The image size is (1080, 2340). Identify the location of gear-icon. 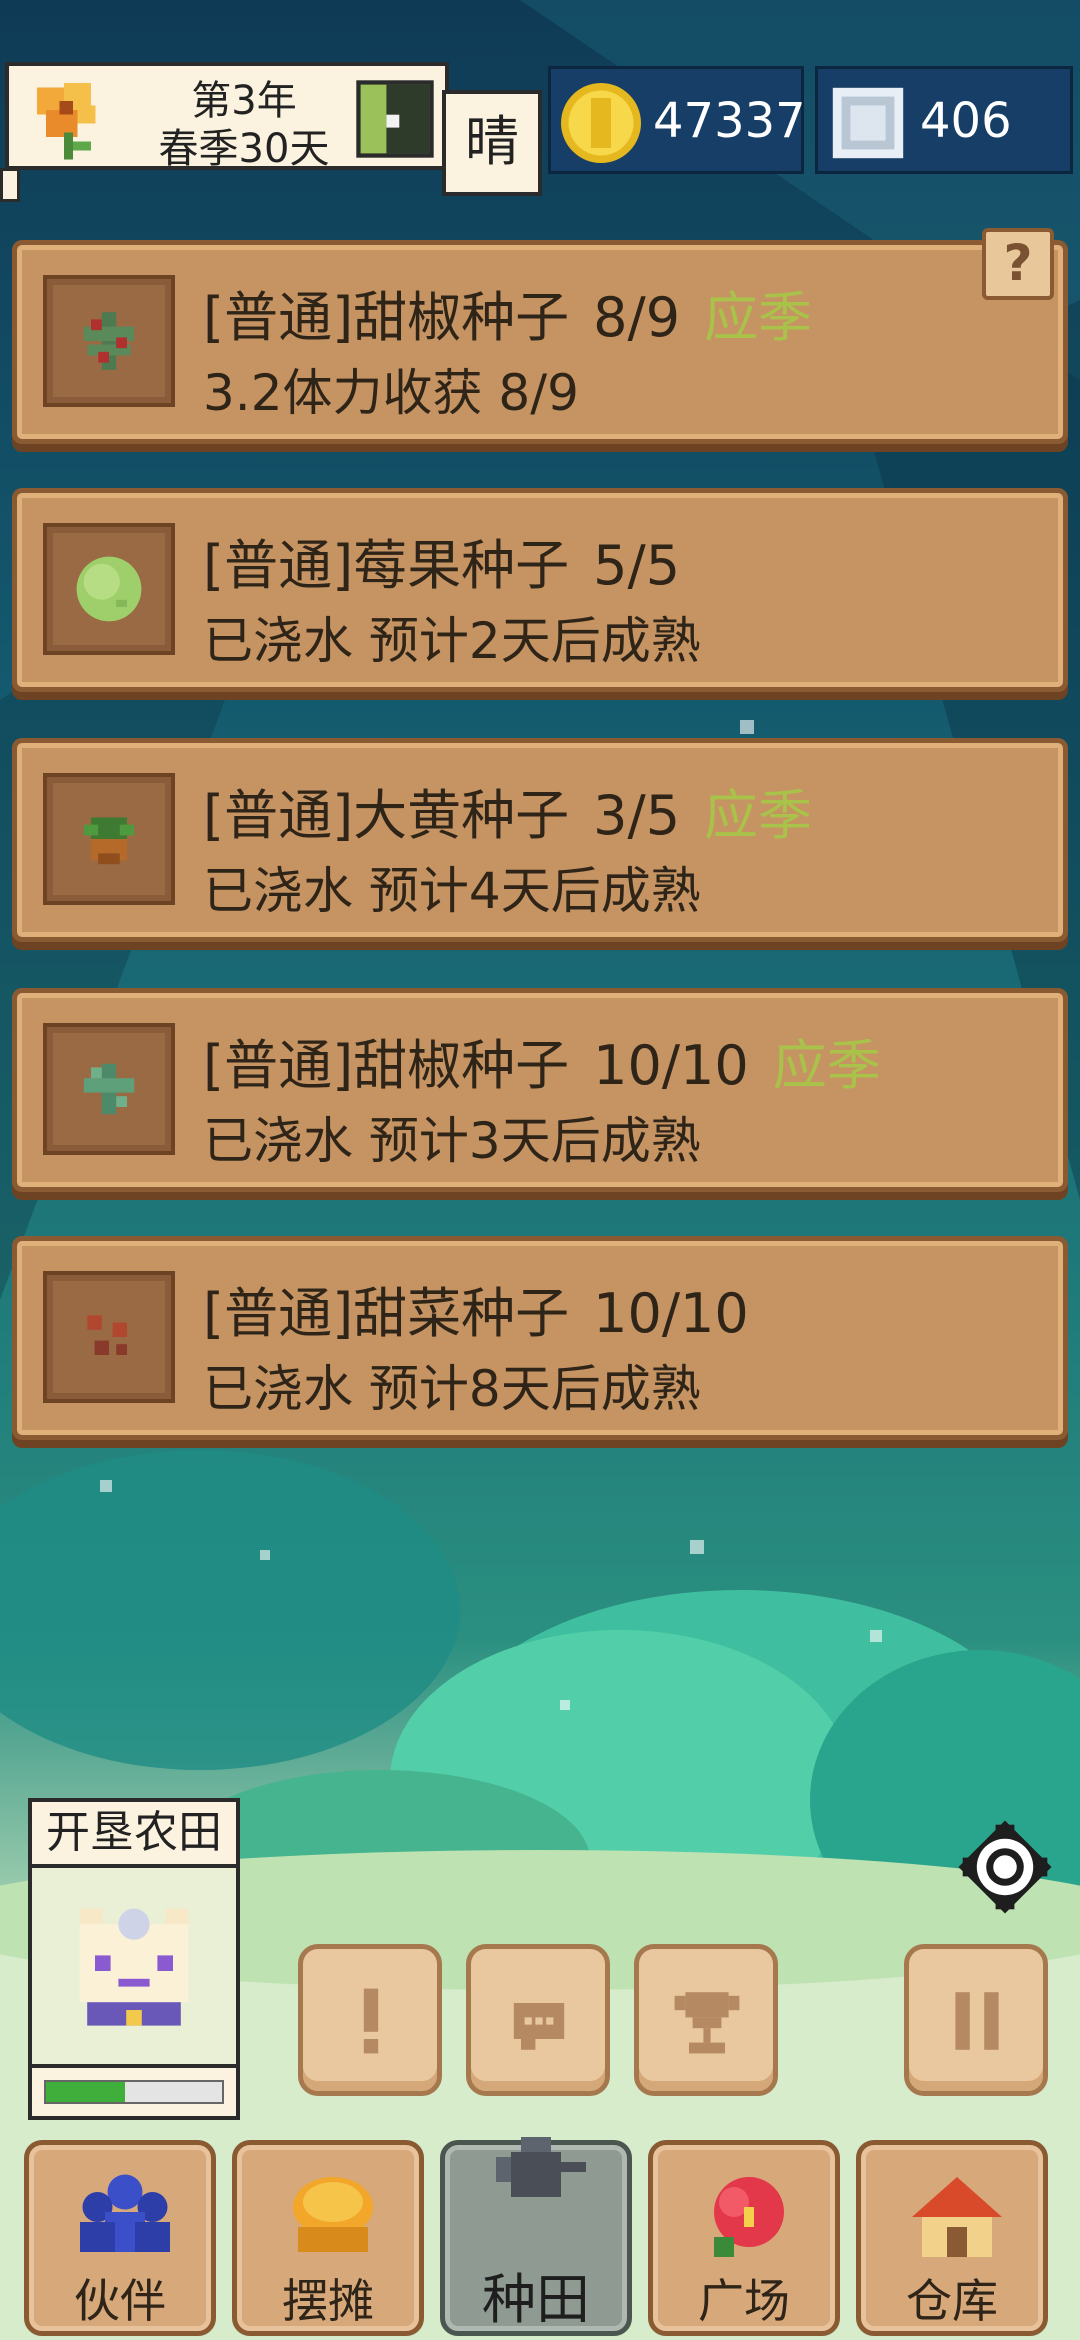
(1005, 1867).